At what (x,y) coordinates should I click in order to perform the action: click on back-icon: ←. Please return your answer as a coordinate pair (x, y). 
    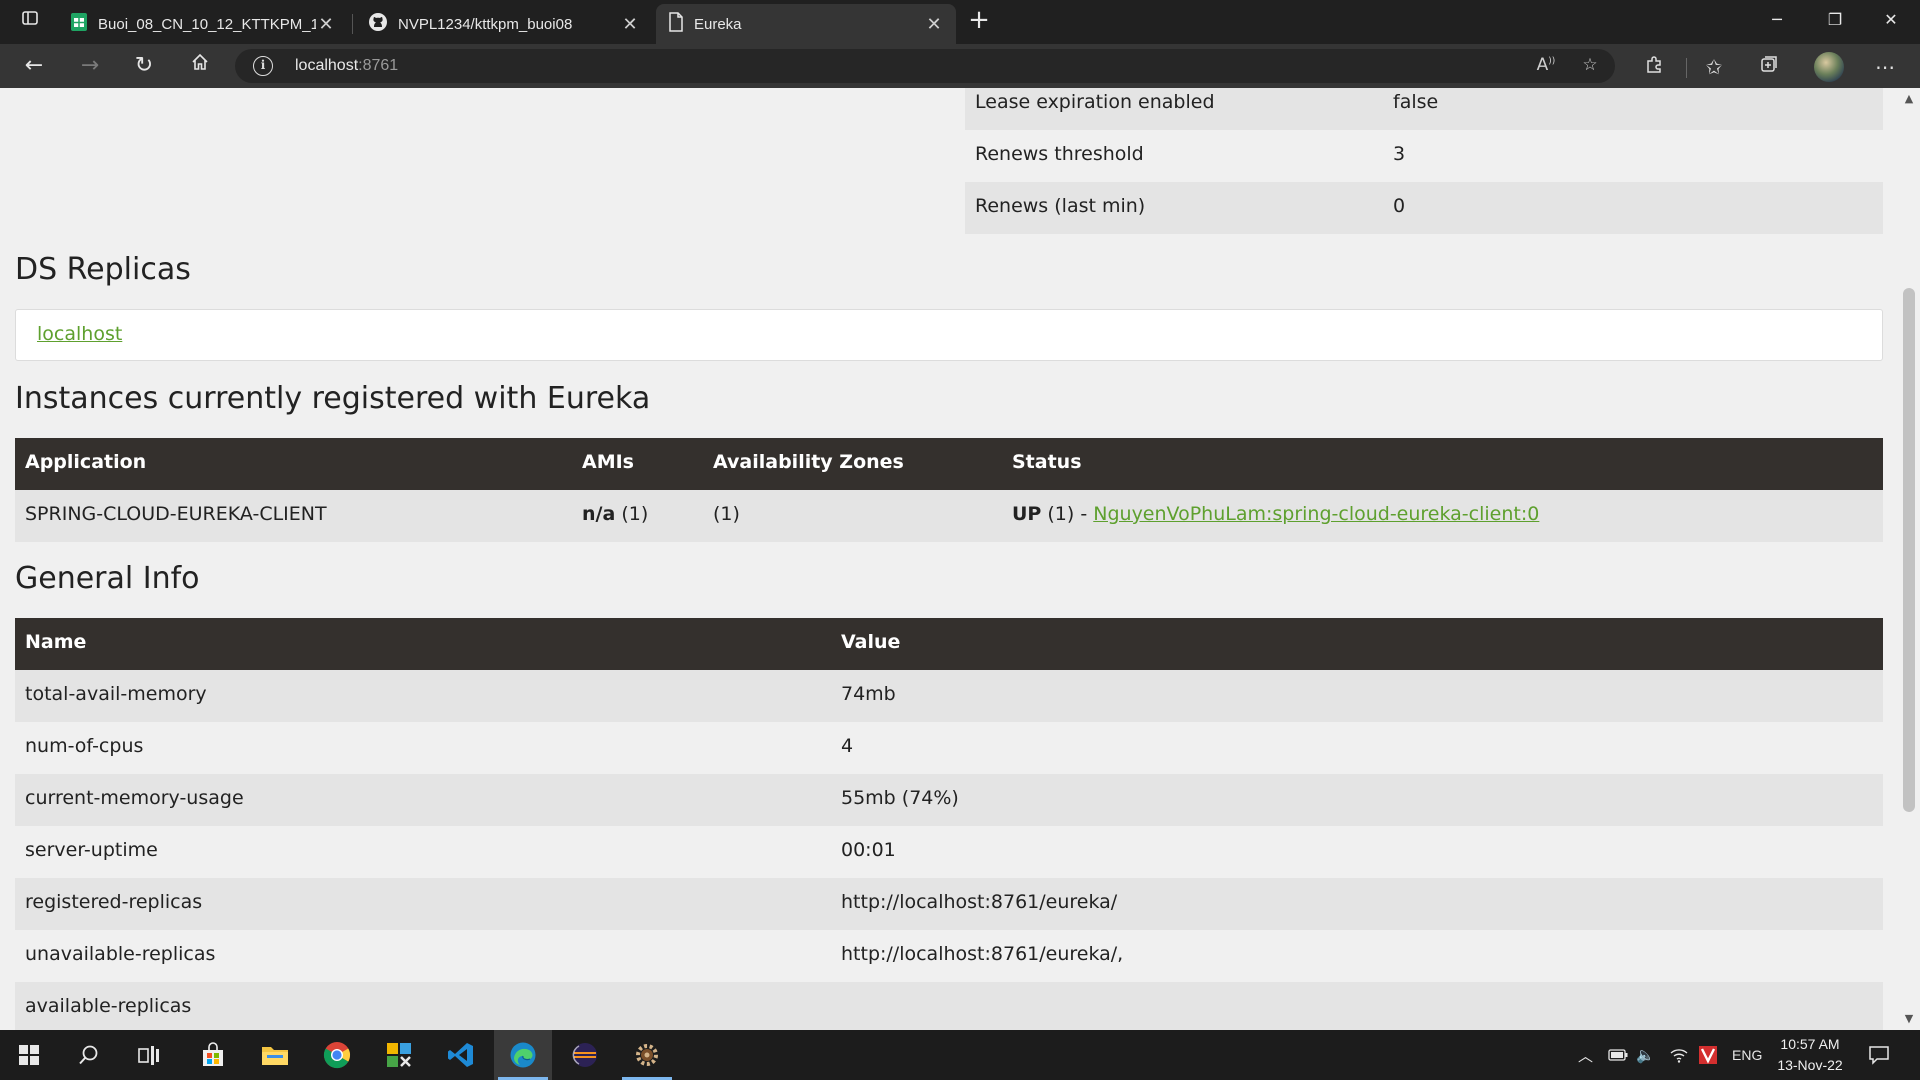
    Looking at the image, I should click on (34, 66).